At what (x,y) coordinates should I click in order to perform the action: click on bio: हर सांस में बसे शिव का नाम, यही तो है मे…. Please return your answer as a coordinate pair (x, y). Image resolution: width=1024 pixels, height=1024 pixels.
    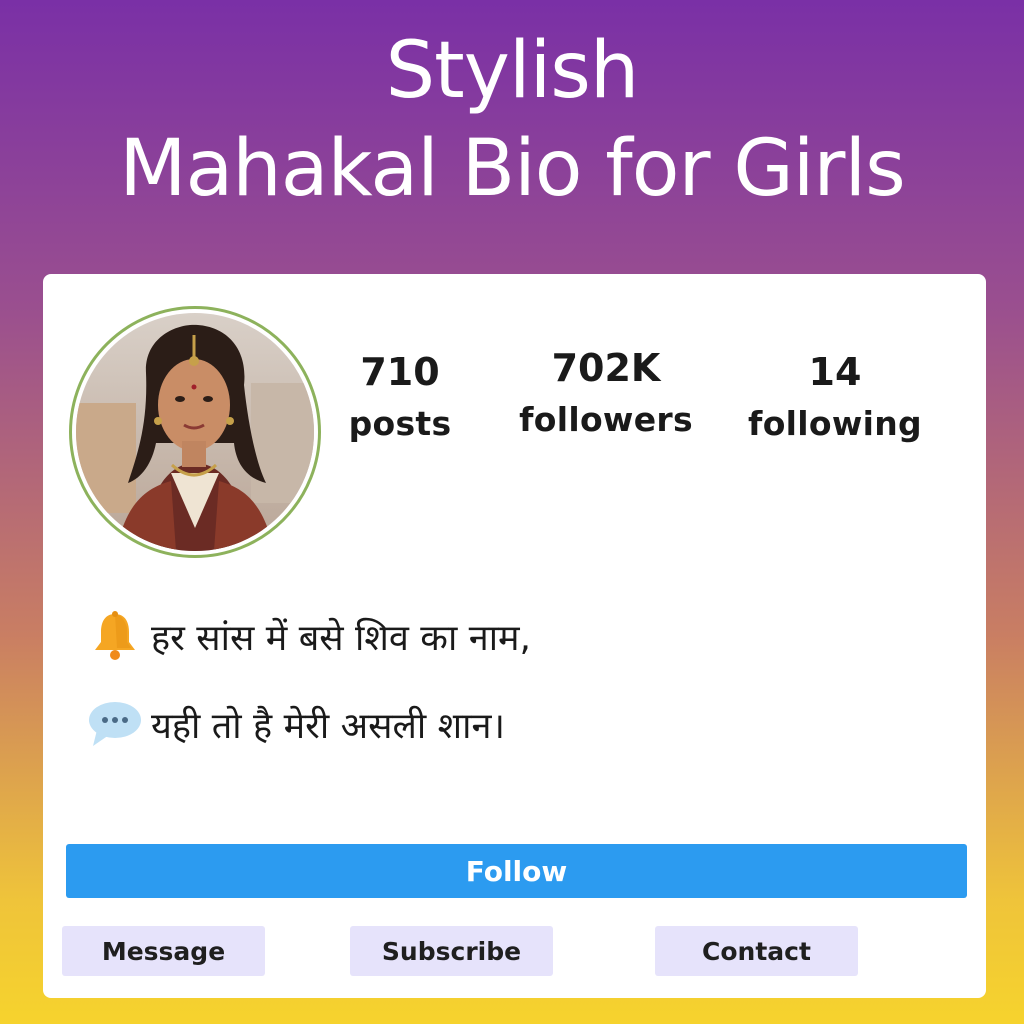
    Looking at the image, I should click on (309, 698).